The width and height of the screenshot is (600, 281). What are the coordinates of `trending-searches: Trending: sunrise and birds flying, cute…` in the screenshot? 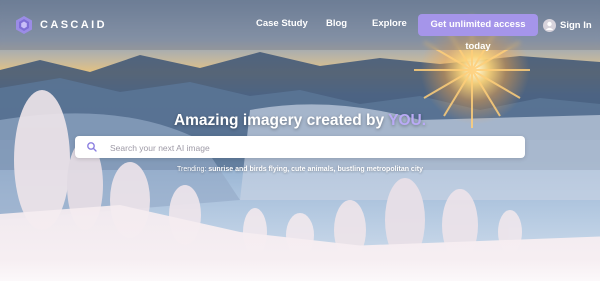 It's located at (300, 169).